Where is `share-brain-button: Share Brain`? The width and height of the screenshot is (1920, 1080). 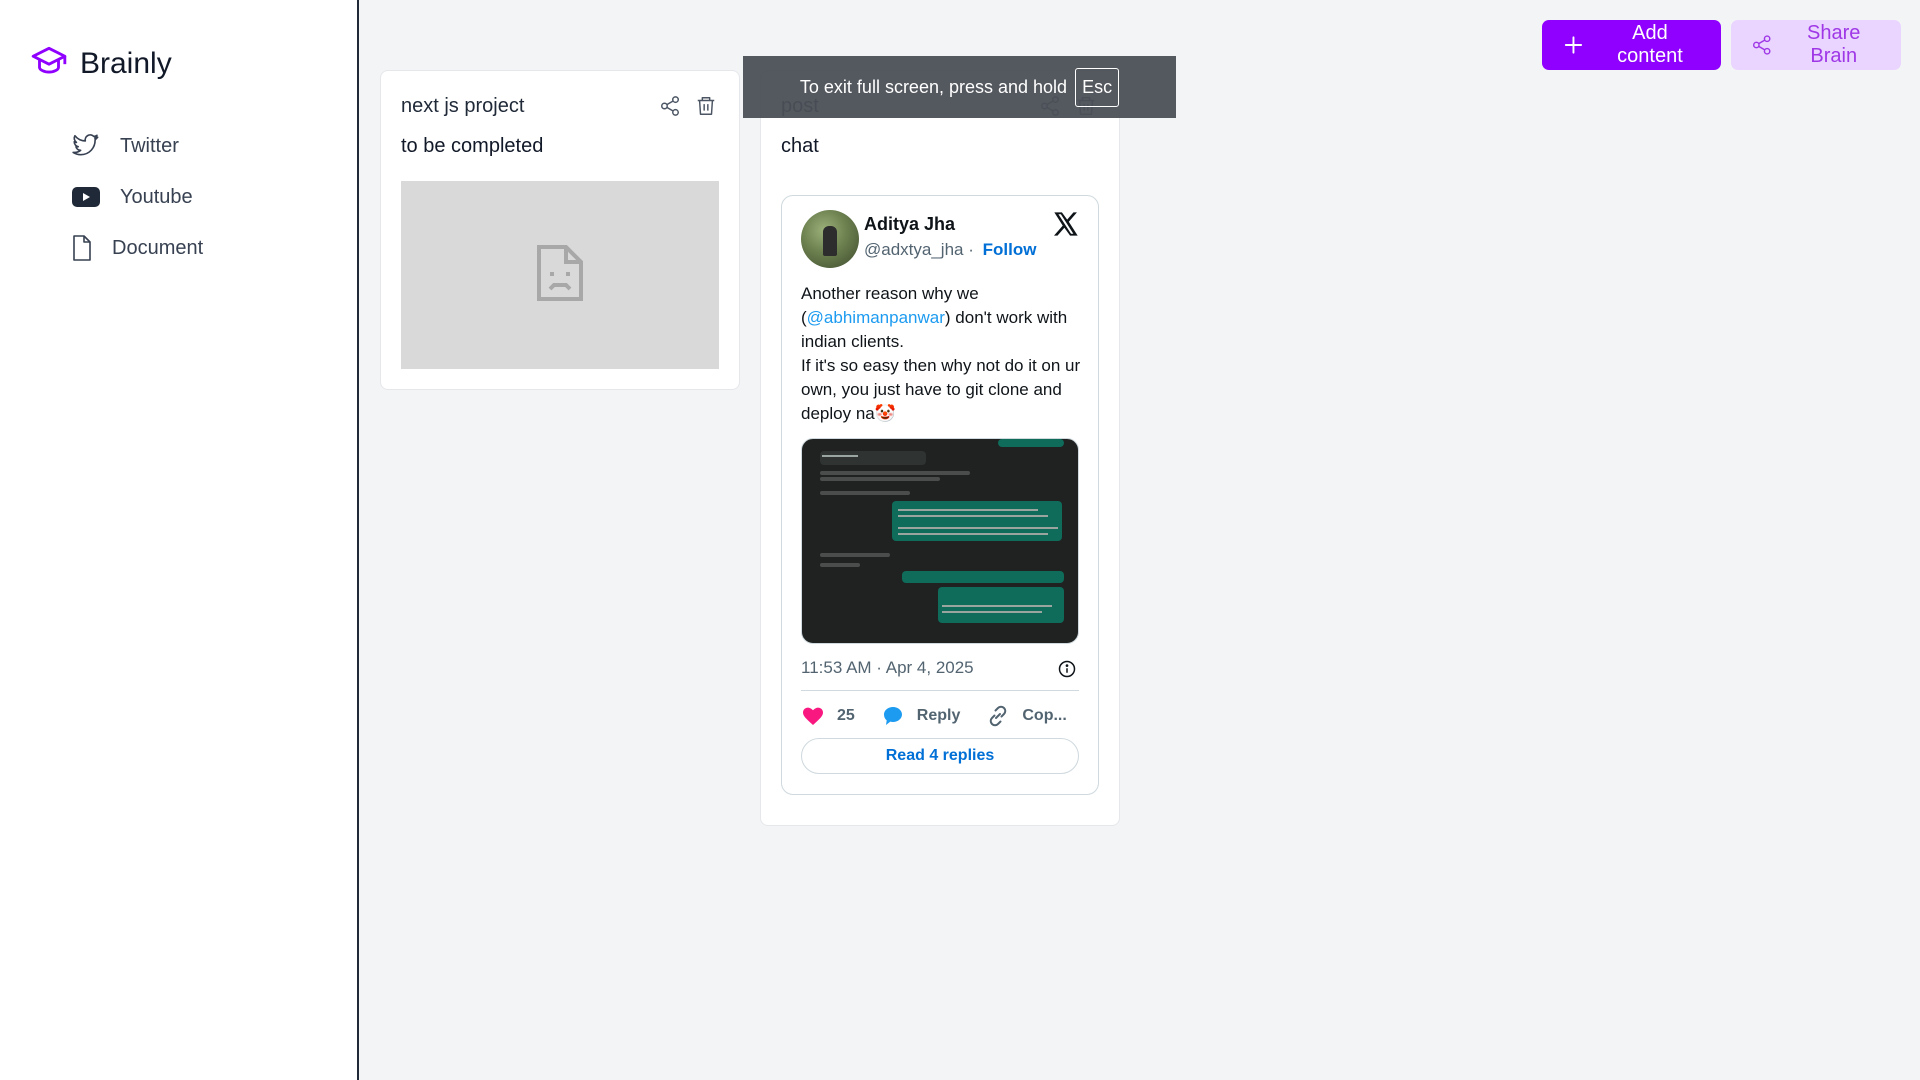
share-brain-button: Share Brain is located at coordinates (1816, 45).